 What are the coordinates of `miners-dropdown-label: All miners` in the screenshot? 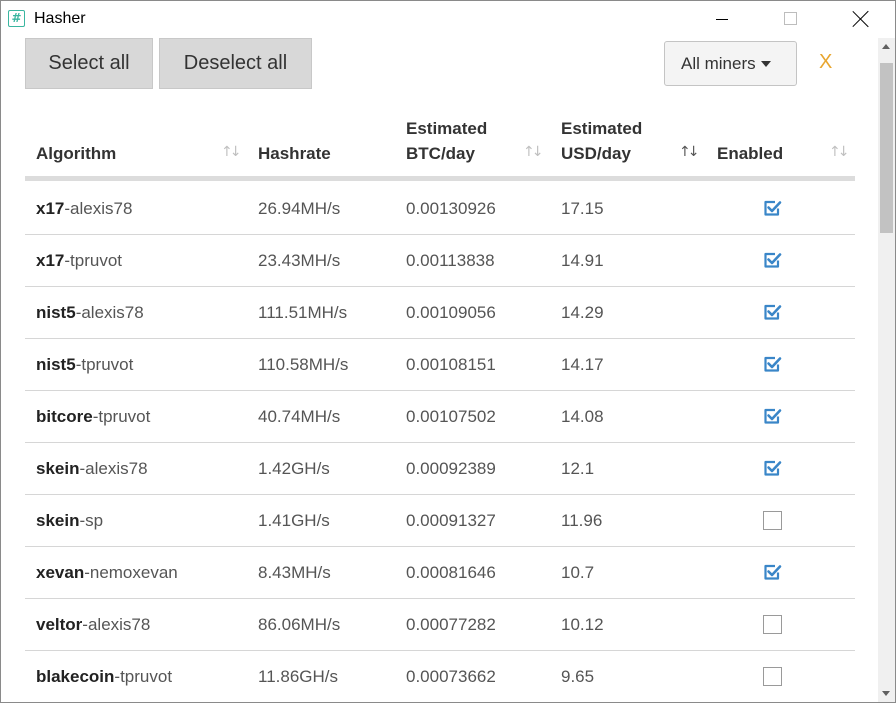 It's located at (718, 63).